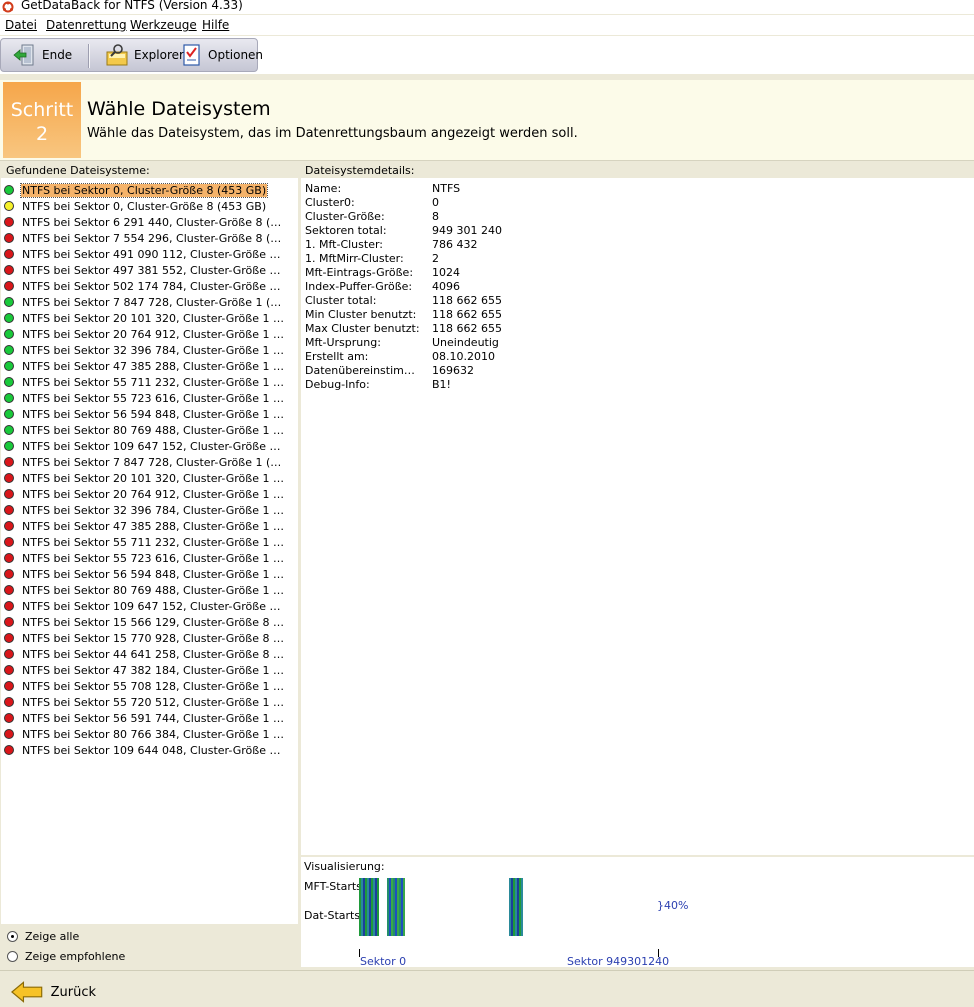 The height and width of the screenshot is (1007, 974). I want to click on sector-end-label: Sektor 949301240, so click(618, 961).